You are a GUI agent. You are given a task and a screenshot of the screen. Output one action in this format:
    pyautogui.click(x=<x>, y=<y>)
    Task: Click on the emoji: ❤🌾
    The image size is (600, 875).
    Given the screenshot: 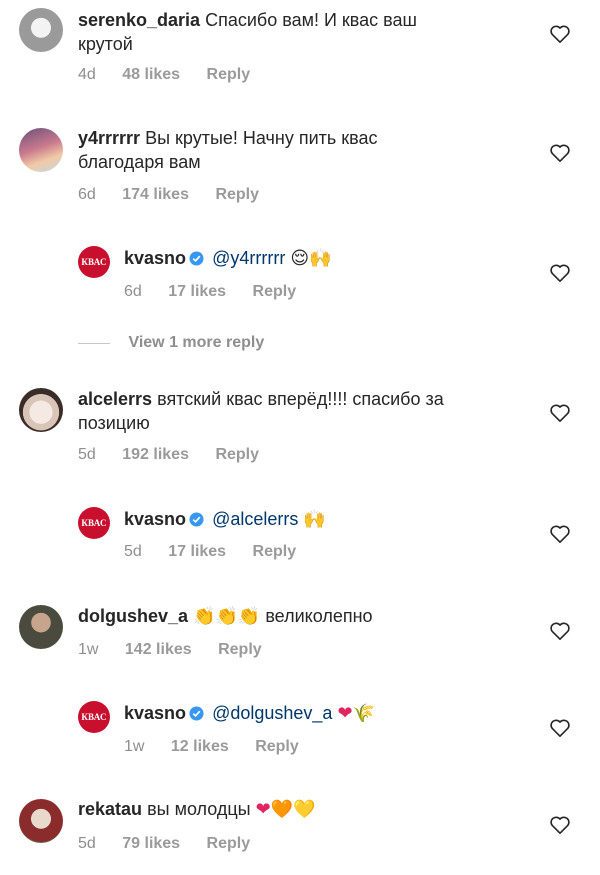 What is the action you would take?
    pyautogui.click(x=356, y=713)
    